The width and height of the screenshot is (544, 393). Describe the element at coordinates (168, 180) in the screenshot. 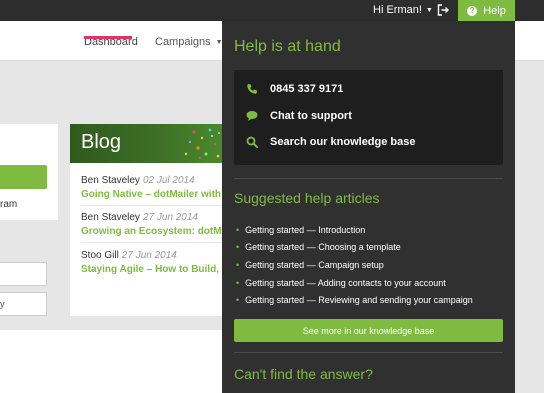

I see `post-date: 02 Jul 2014` at that location.